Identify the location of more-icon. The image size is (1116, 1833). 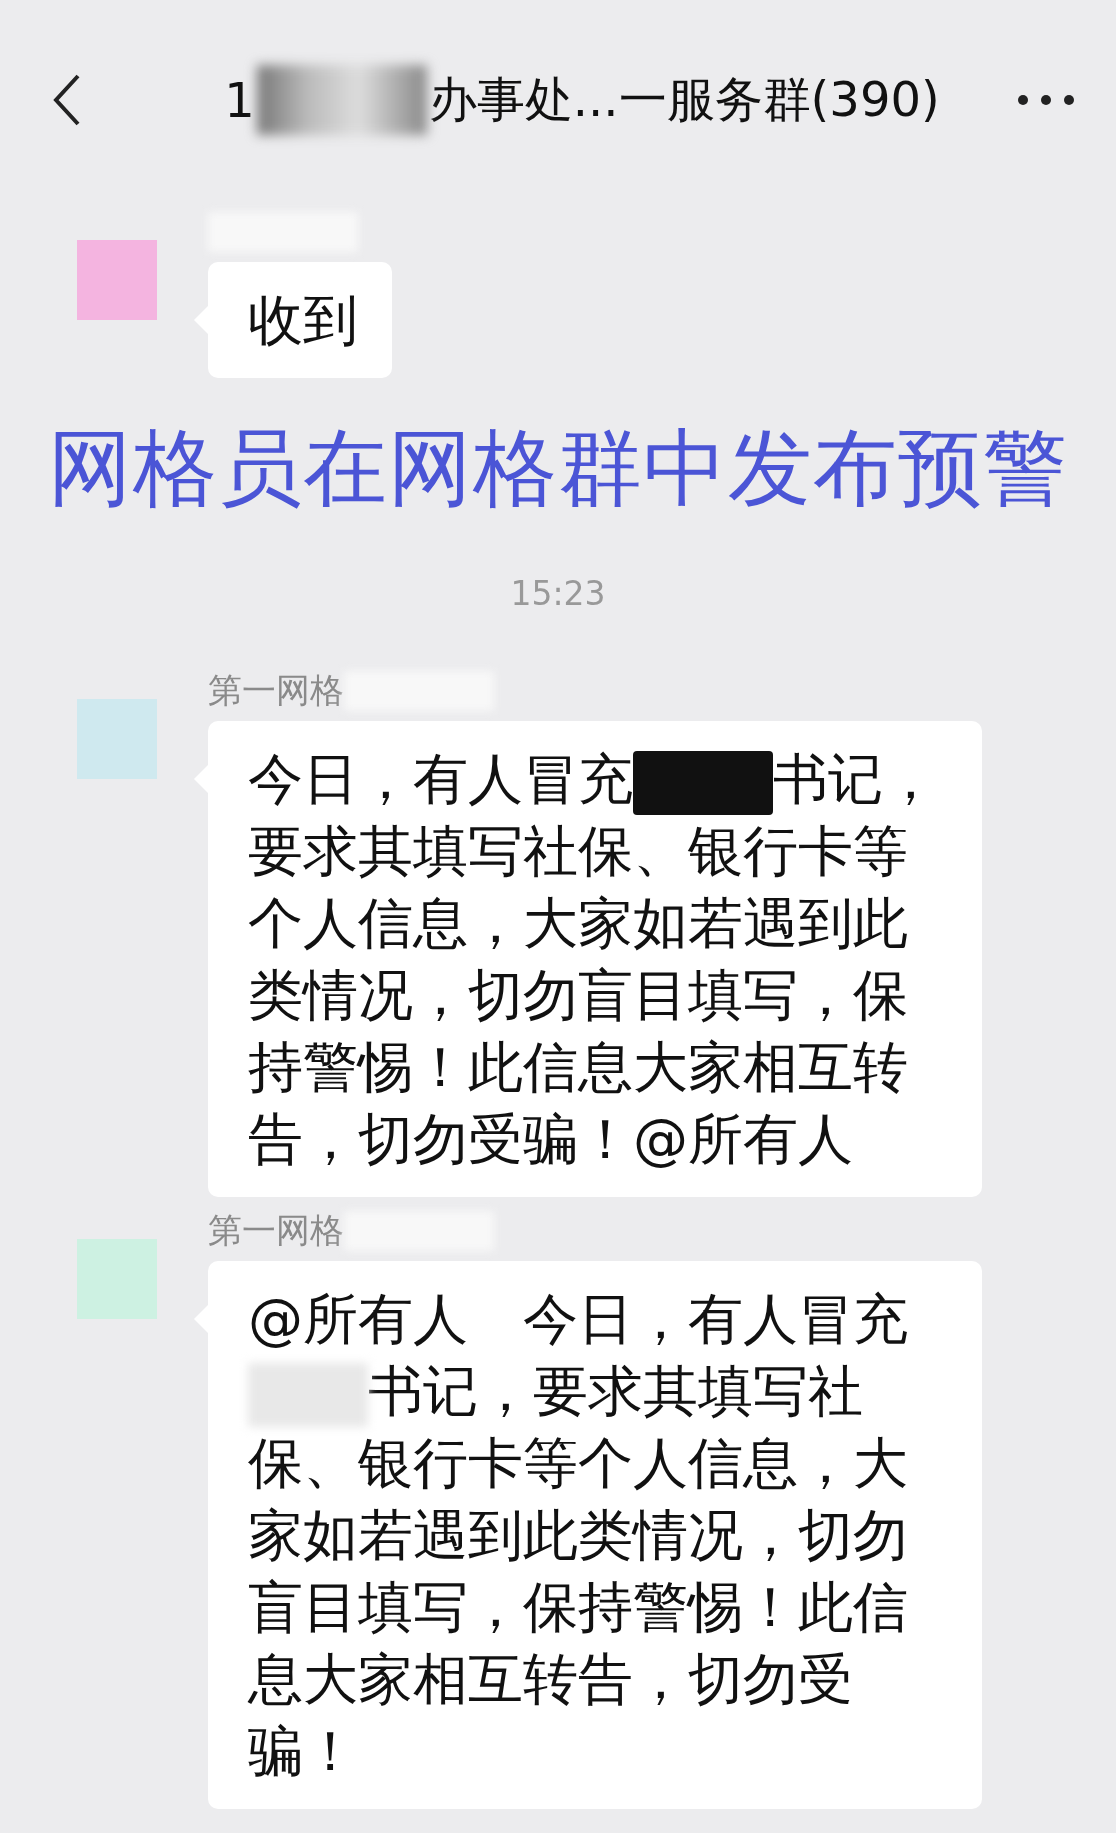
(1046, 100).